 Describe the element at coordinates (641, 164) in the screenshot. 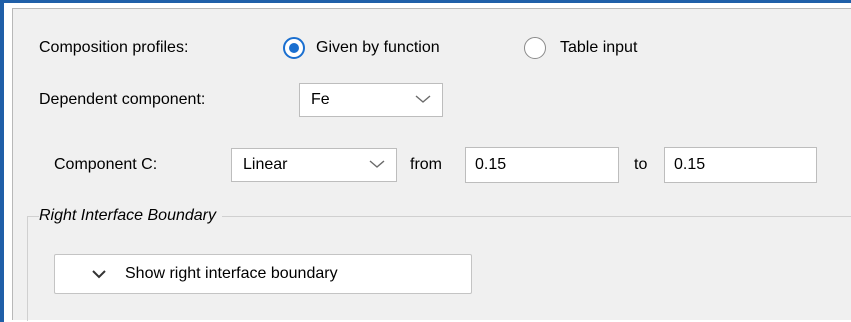

I see `to-label: to` at that location.